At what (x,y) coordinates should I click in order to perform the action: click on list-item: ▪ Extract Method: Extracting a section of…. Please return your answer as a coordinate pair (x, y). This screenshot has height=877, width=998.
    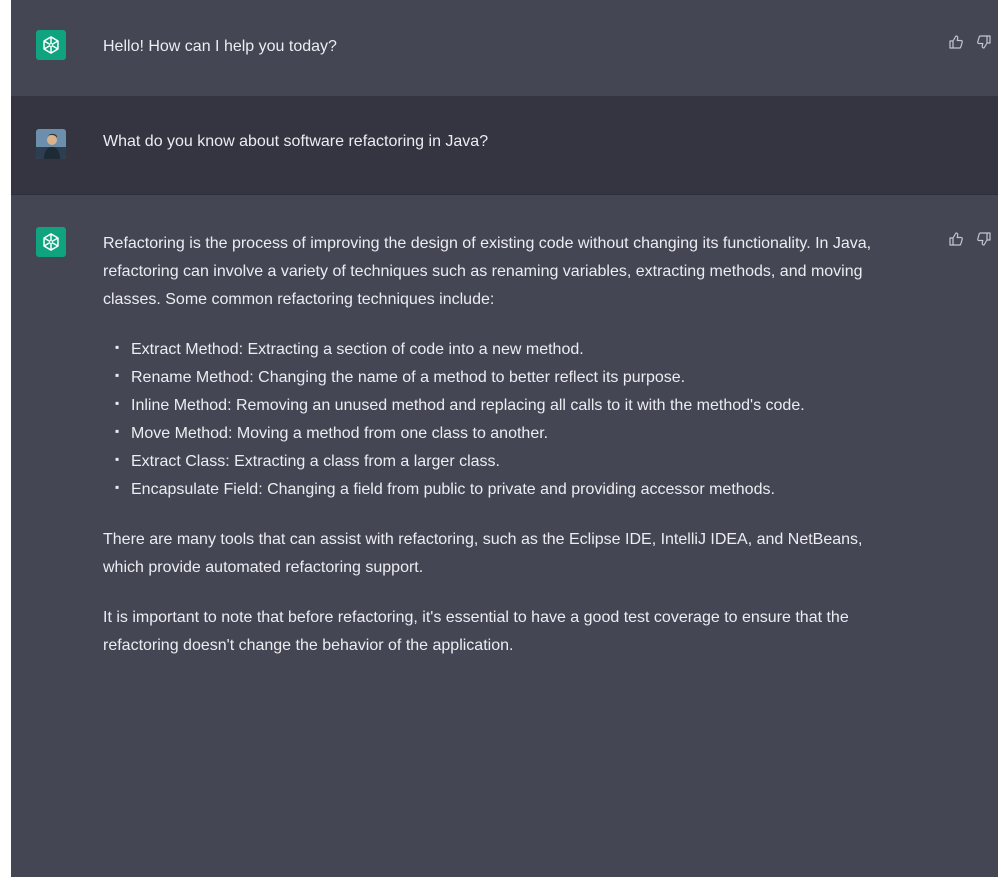
    Looking at the image, I should click on (349, 349).